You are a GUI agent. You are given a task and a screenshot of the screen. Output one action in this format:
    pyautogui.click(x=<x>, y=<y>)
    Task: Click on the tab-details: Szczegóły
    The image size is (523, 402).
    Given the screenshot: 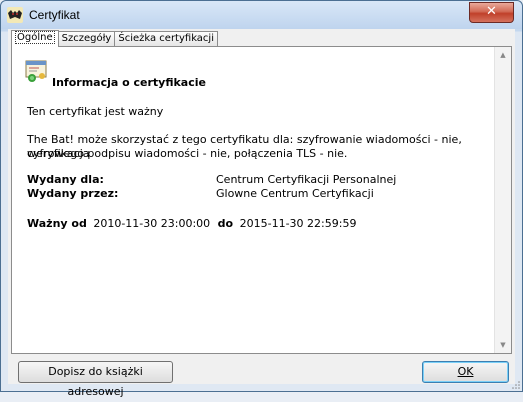 What is the action you would take?
    pyautogui.click(x=86, y=38)
    